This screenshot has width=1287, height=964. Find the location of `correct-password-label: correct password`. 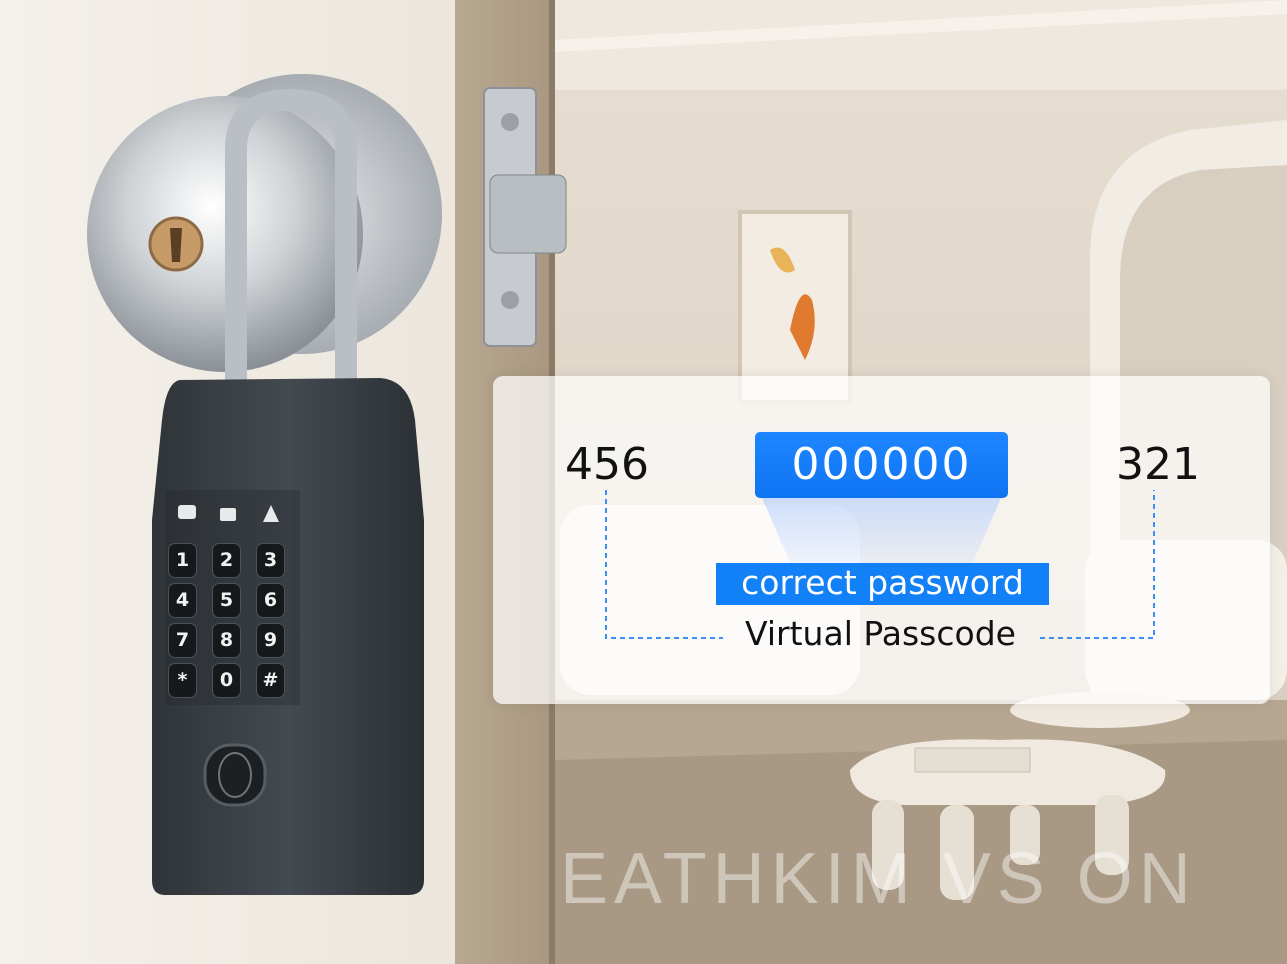

correct-password-label: correct password is located at coordinates (882, 584).